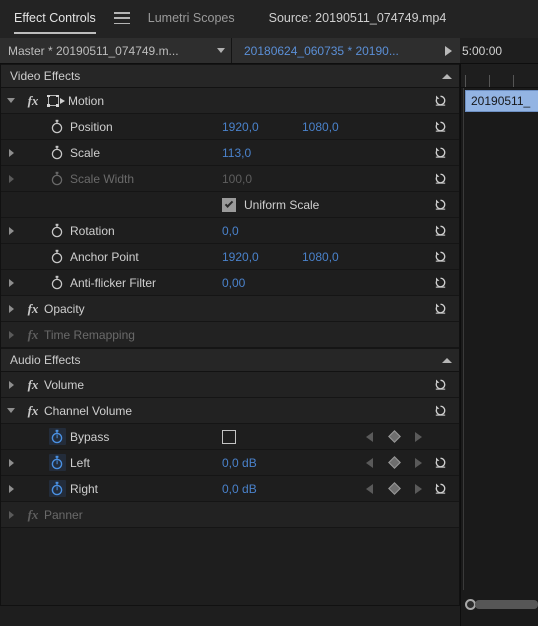 The width and height of the screenshot is (538, 626). I want to click on stopwatch-icon-bypass, so click(57, 436).